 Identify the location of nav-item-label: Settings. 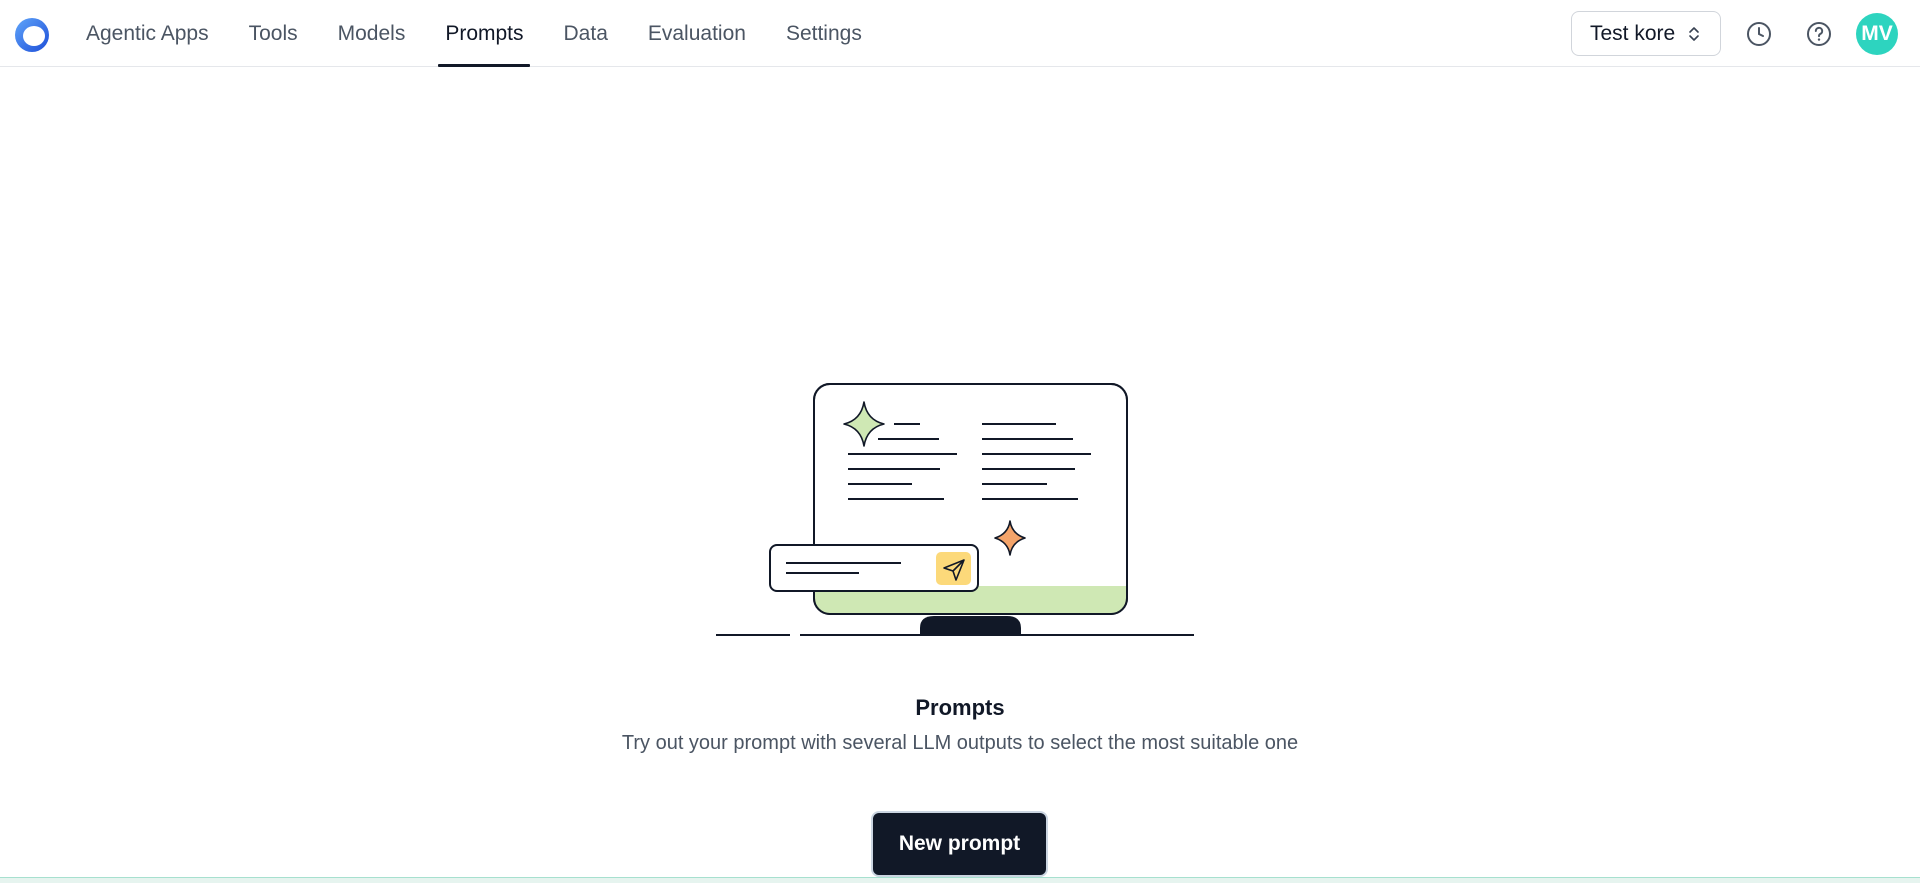
(823, 33).